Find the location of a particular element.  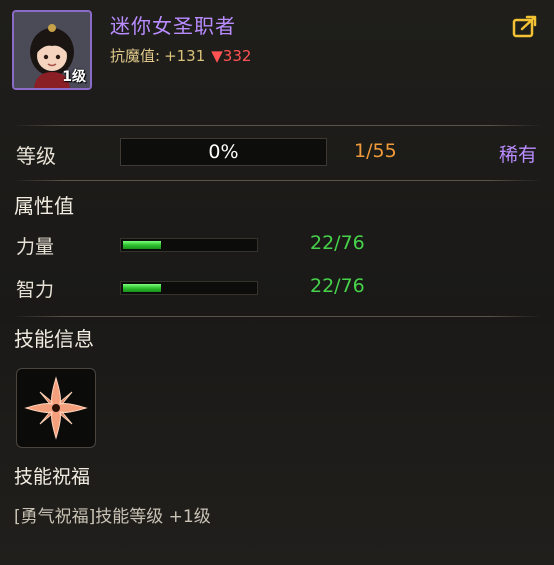

skill-description: [勇气祝福]技能等级 +1级 is located at coordinates (112, 517).